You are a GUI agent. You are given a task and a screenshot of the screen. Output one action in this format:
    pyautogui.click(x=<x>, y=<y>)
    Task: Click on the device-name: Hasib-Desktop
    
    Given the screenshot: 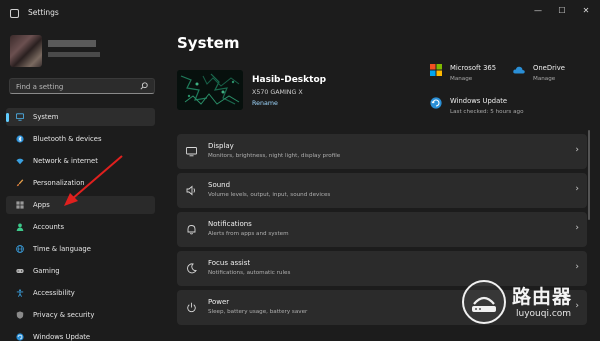 What is the action you would take?
    pyautogui.click(x=289, y=80)
    